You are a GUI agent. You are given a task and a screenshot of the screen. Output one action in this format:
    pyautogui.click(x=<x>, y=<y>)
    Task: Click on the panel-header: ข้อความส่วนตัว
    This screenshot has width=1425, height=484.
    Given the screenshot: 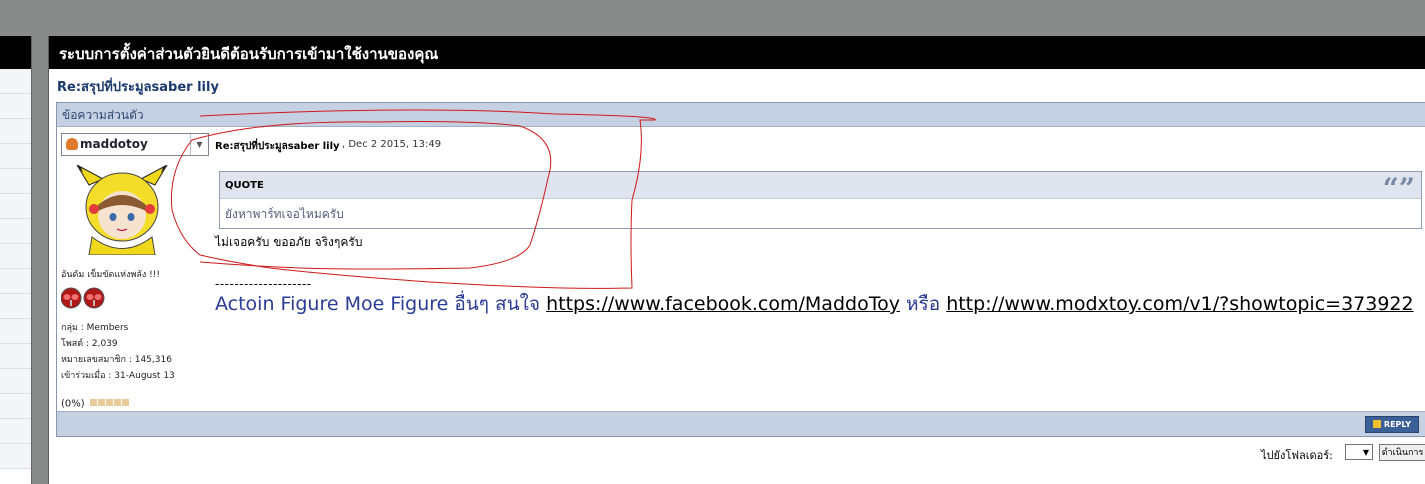 What is the action you would take?
    pyautogui.click(x=741, y=115)
    